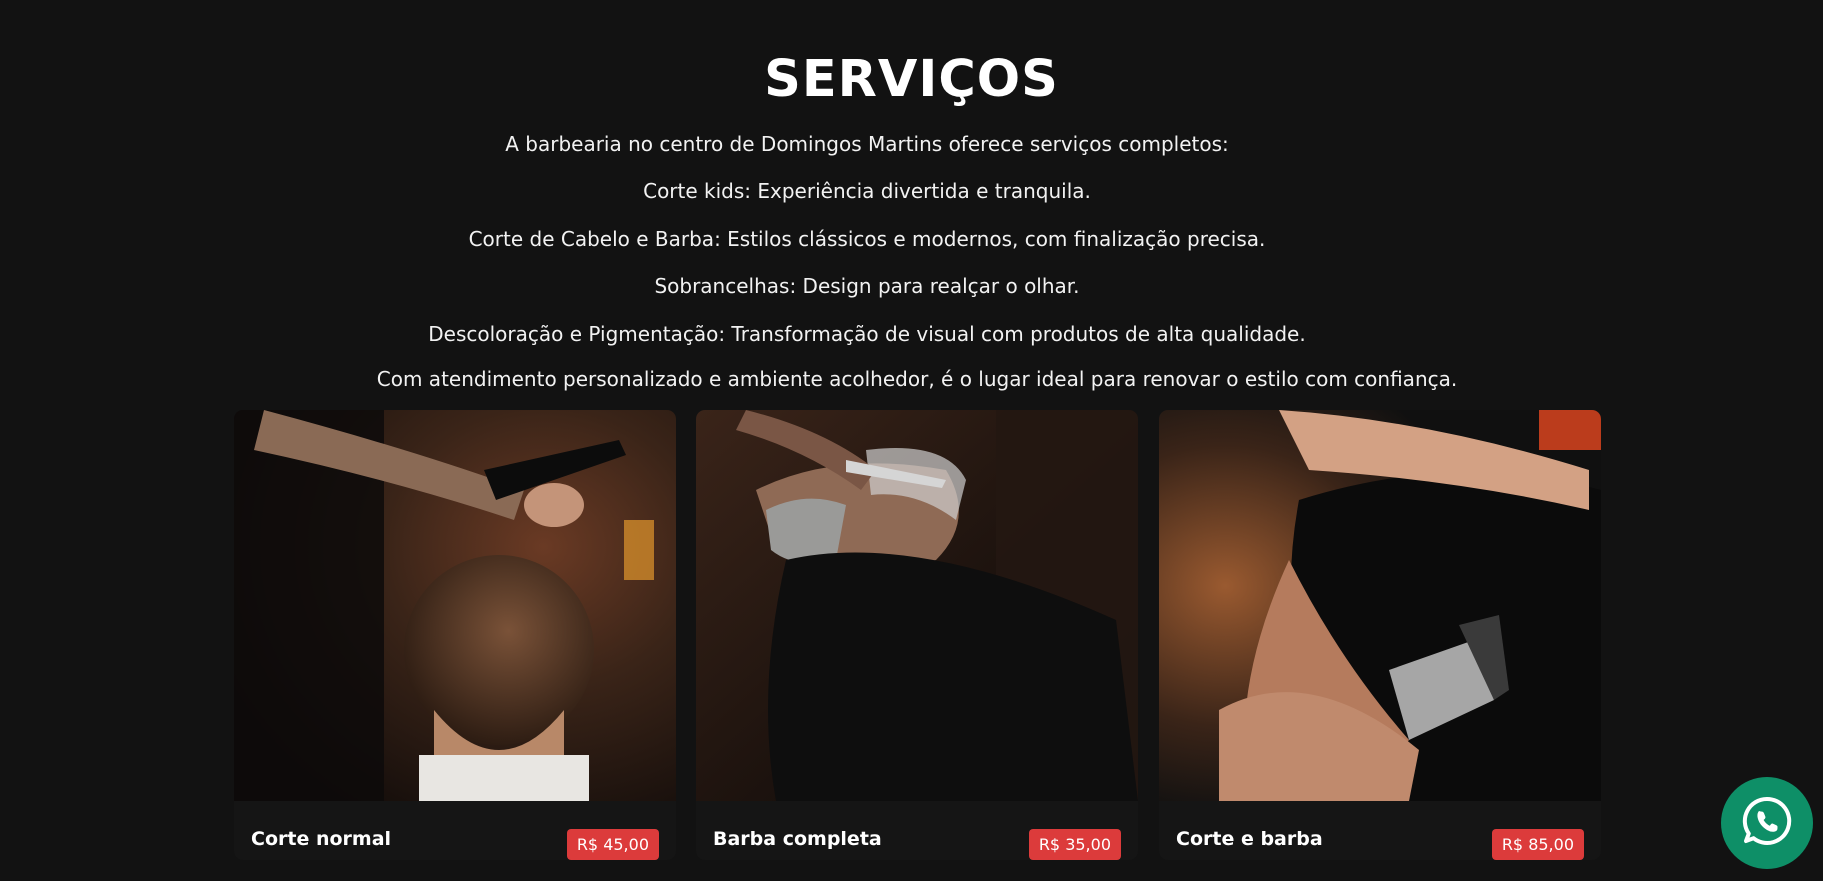 The height and width of the screenshot is (881, 1823). What do you see at coordinates (1537, 844) in the screenshot?
I see `price-badge: R$ 85,00` at bounding box center [1537, 844].